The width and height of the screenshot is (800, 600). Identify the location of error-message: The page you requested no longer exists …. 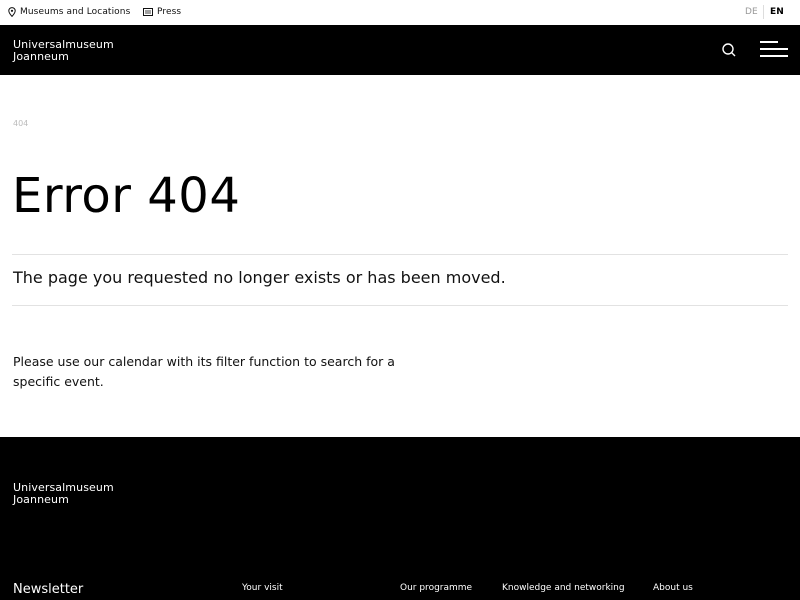
(259, 277).